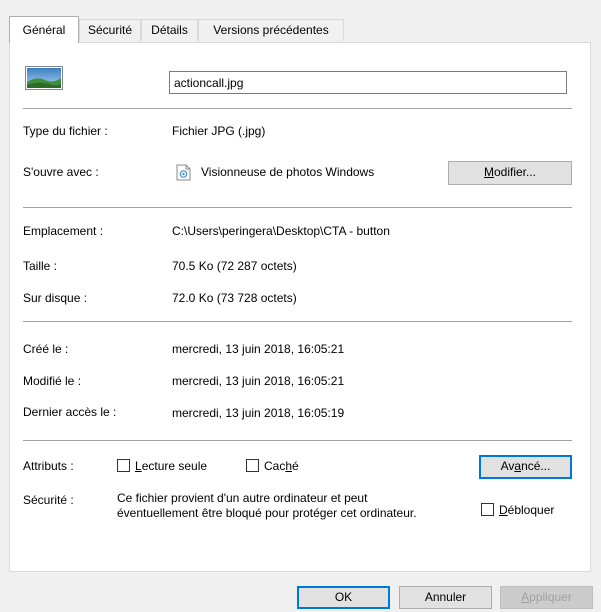  Describe the element at coordinates (55, 298) in the screenshot. I see `disk-size-label: Sur disque :` at that location.